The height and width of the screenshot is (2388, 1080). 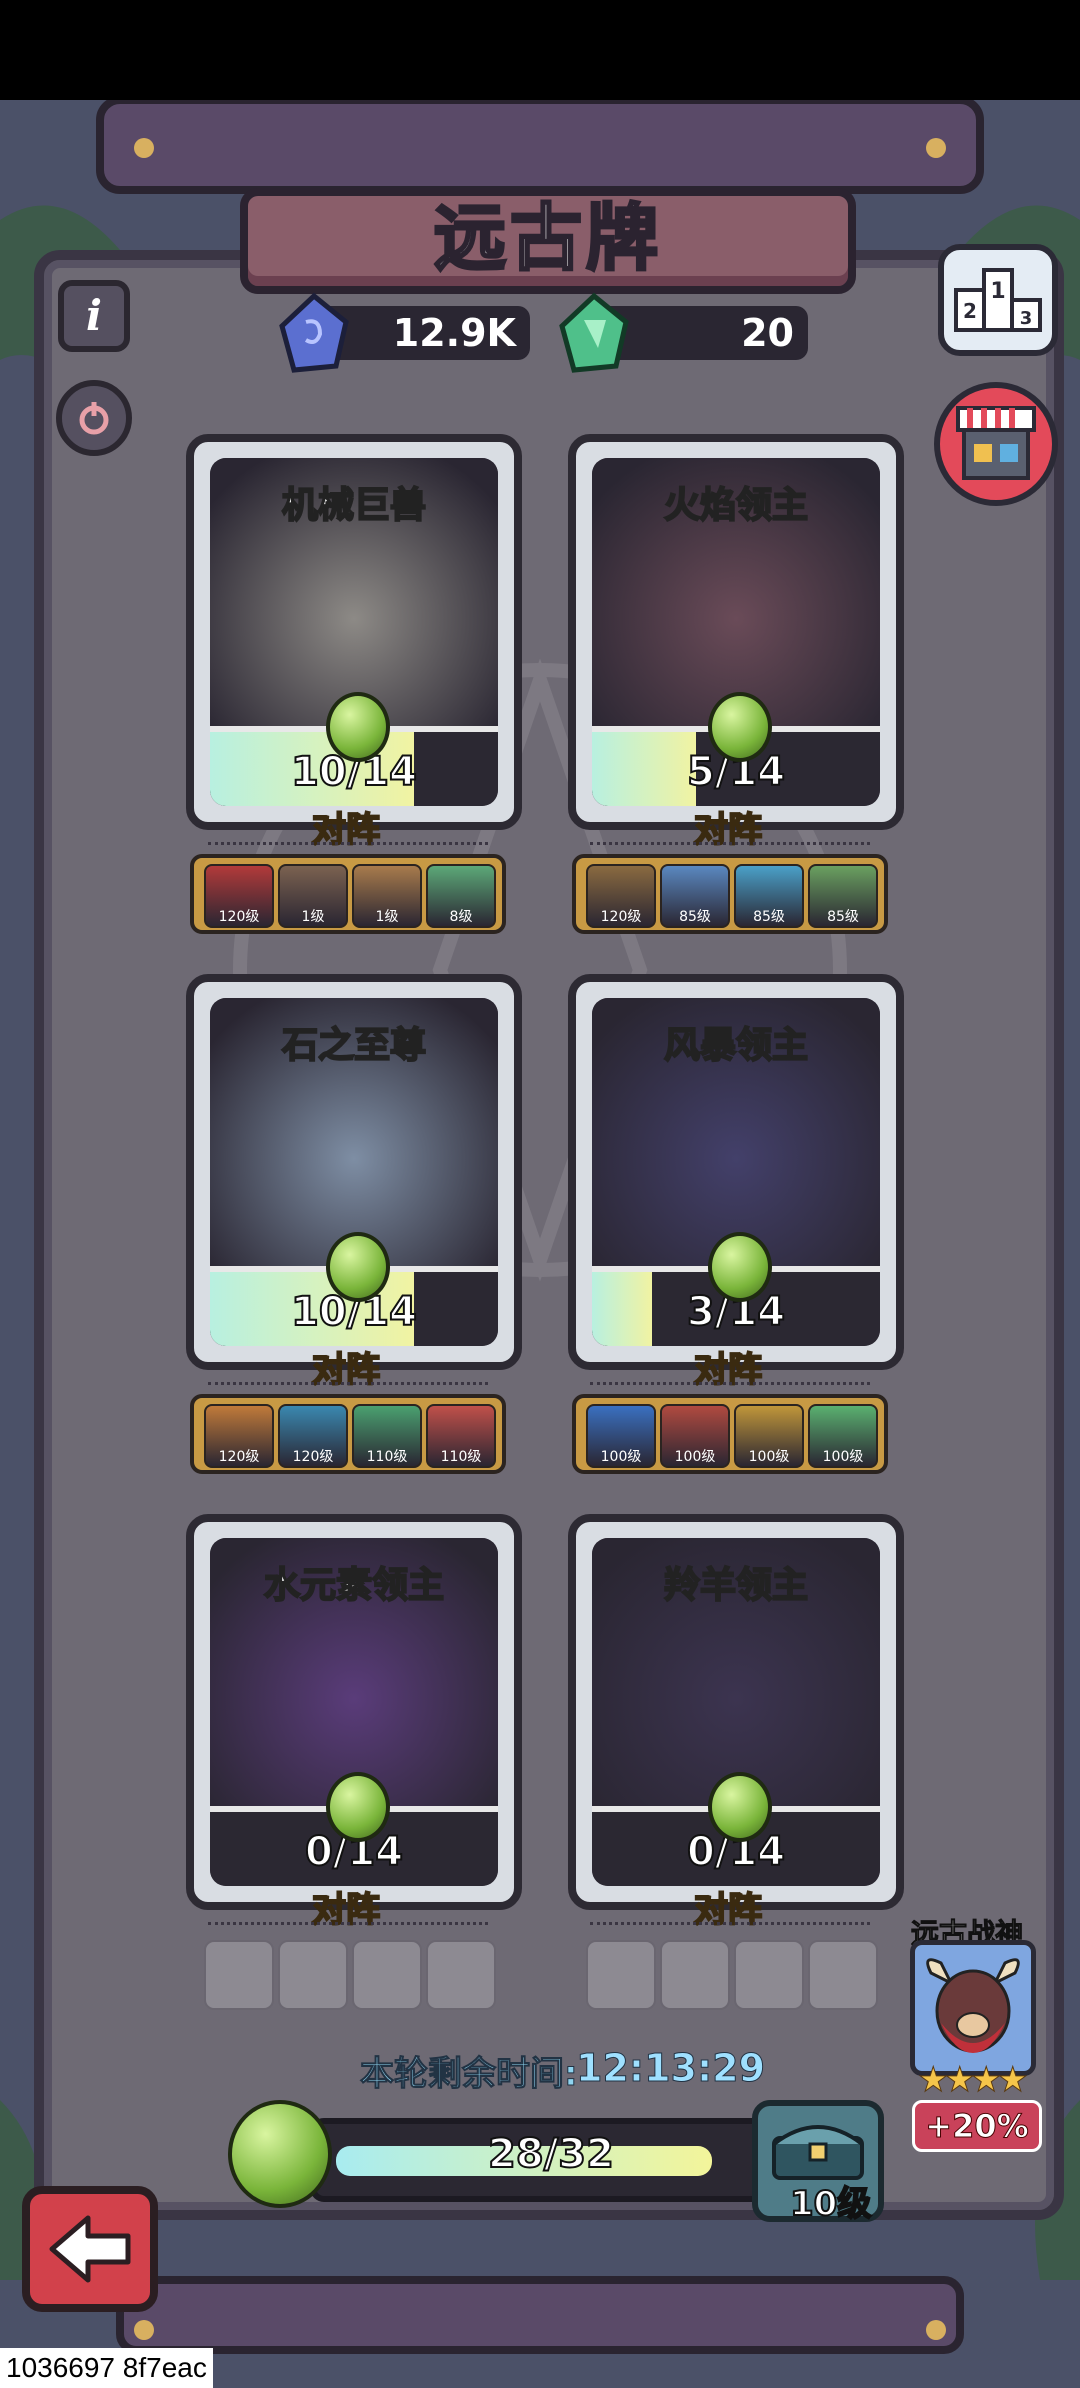 What do you see at coordinates (354, 1712) in the screenshot?
I see `boss-card: 水元素领主 0/14` at bounding box center [354, 1712].